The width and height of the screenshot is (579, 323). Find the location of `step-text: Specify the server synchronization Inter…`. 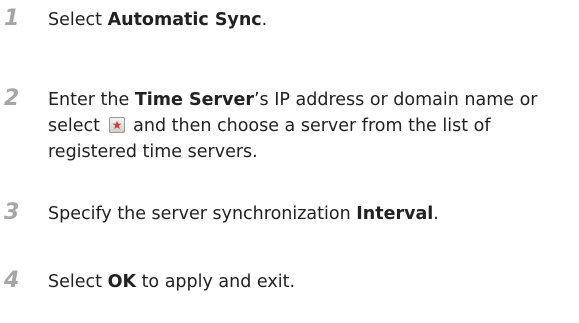

step-text: Specify the server synchronization Inter… is located at coordinates (312, 214).